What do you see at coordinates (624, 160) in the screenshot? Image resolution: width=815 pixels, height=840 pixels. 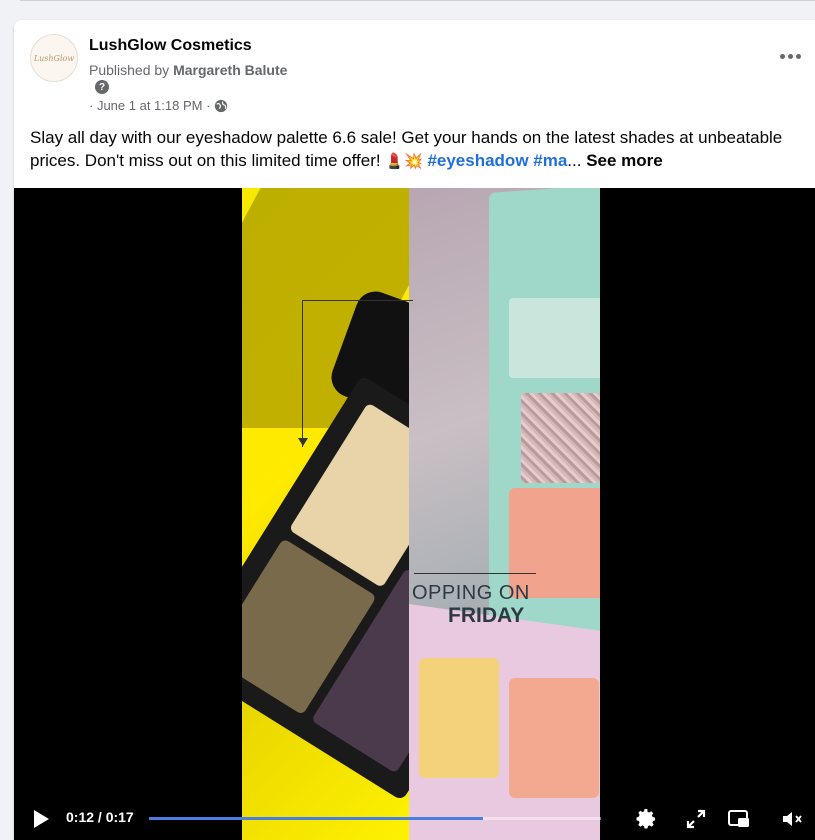 I see `see-more-button: See more` at bounding box center [624, 160].